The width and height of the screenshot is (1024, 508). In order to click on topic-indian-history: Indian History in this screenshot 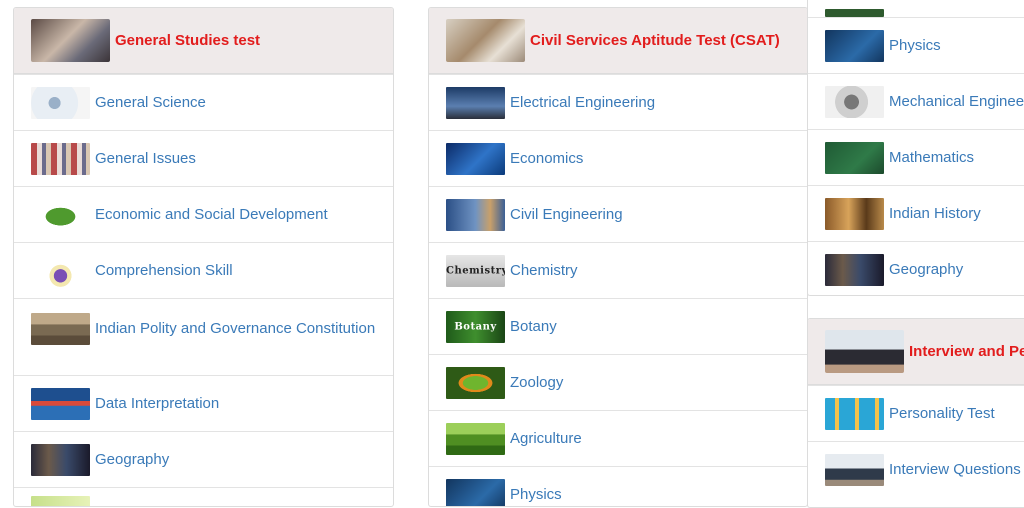, I will do `click(916, 213)`.